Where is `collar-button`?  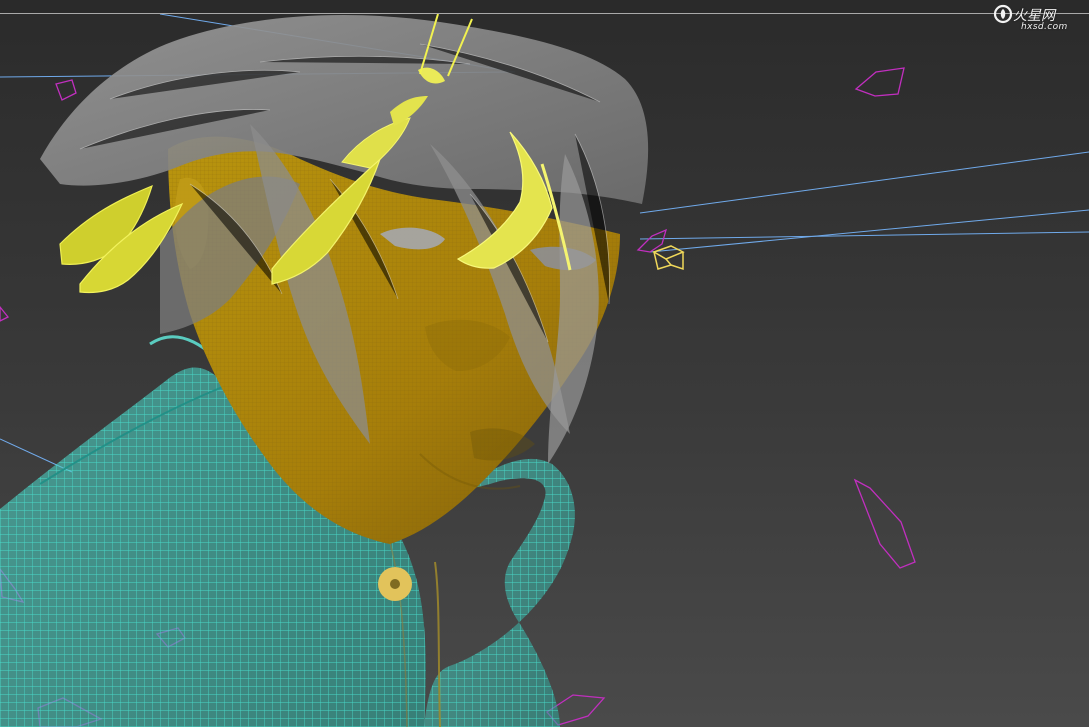
collar-button is located at coordinates (395, 584).